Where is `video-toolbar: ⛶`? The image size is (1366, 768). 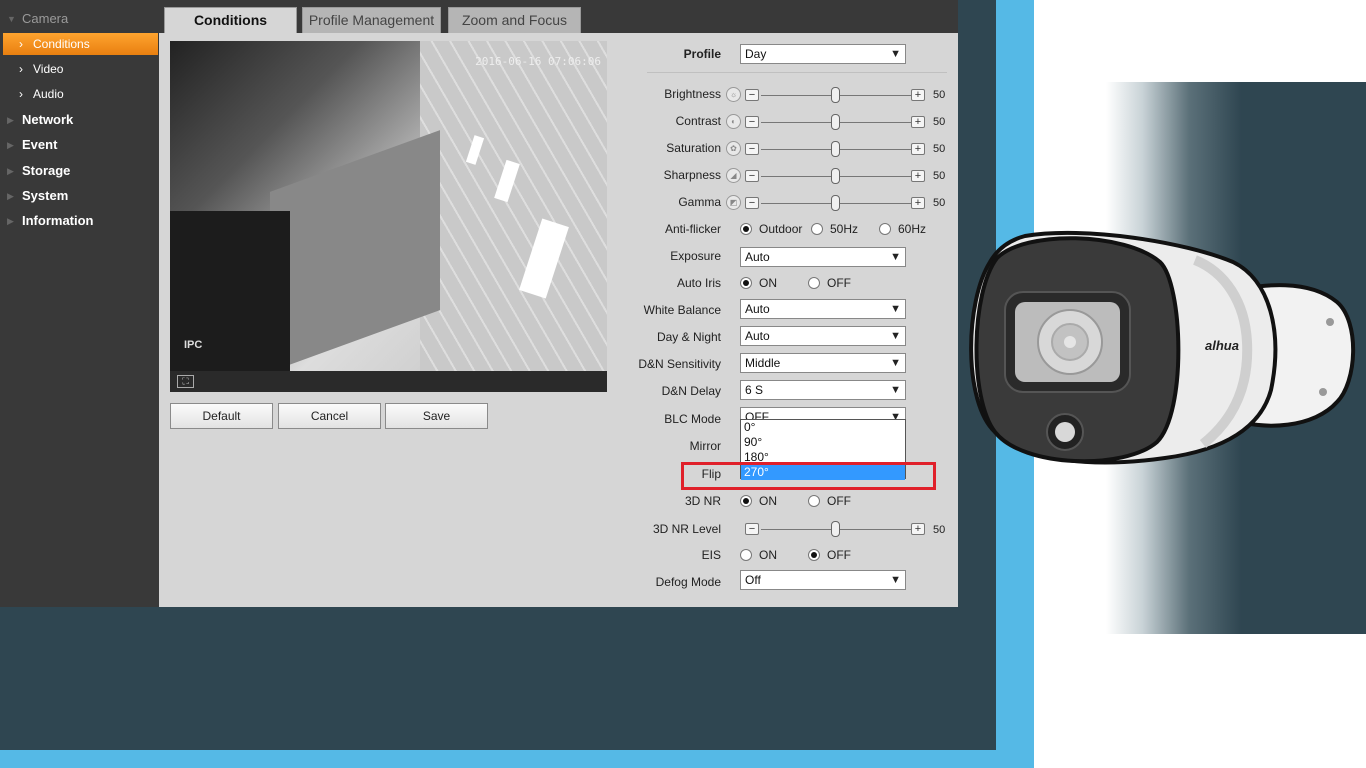
video-toolbar: ⛶ is located at coordinates (388, 381).